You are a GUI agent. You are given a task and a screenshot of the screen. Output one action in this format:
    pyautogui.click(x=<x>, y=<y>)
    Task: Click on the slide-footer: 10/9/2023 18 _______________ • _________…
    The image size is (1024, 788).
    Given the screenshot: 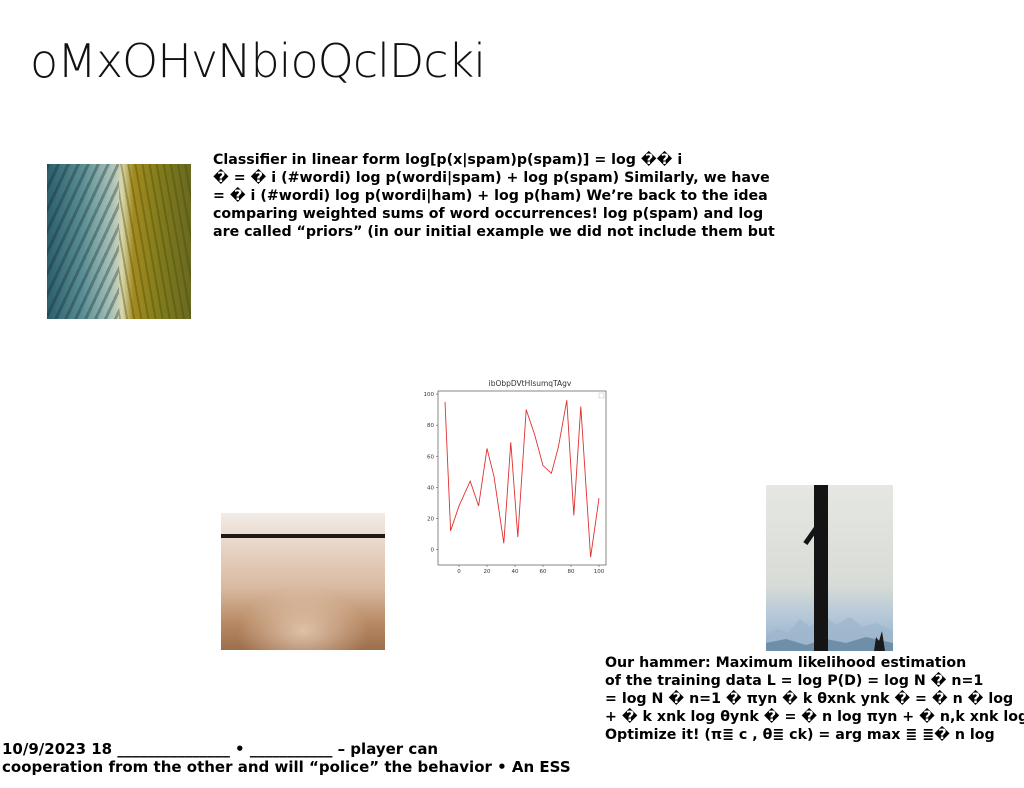 What is the action you would take?
    pyautogui.click(x=286, y=758)
    